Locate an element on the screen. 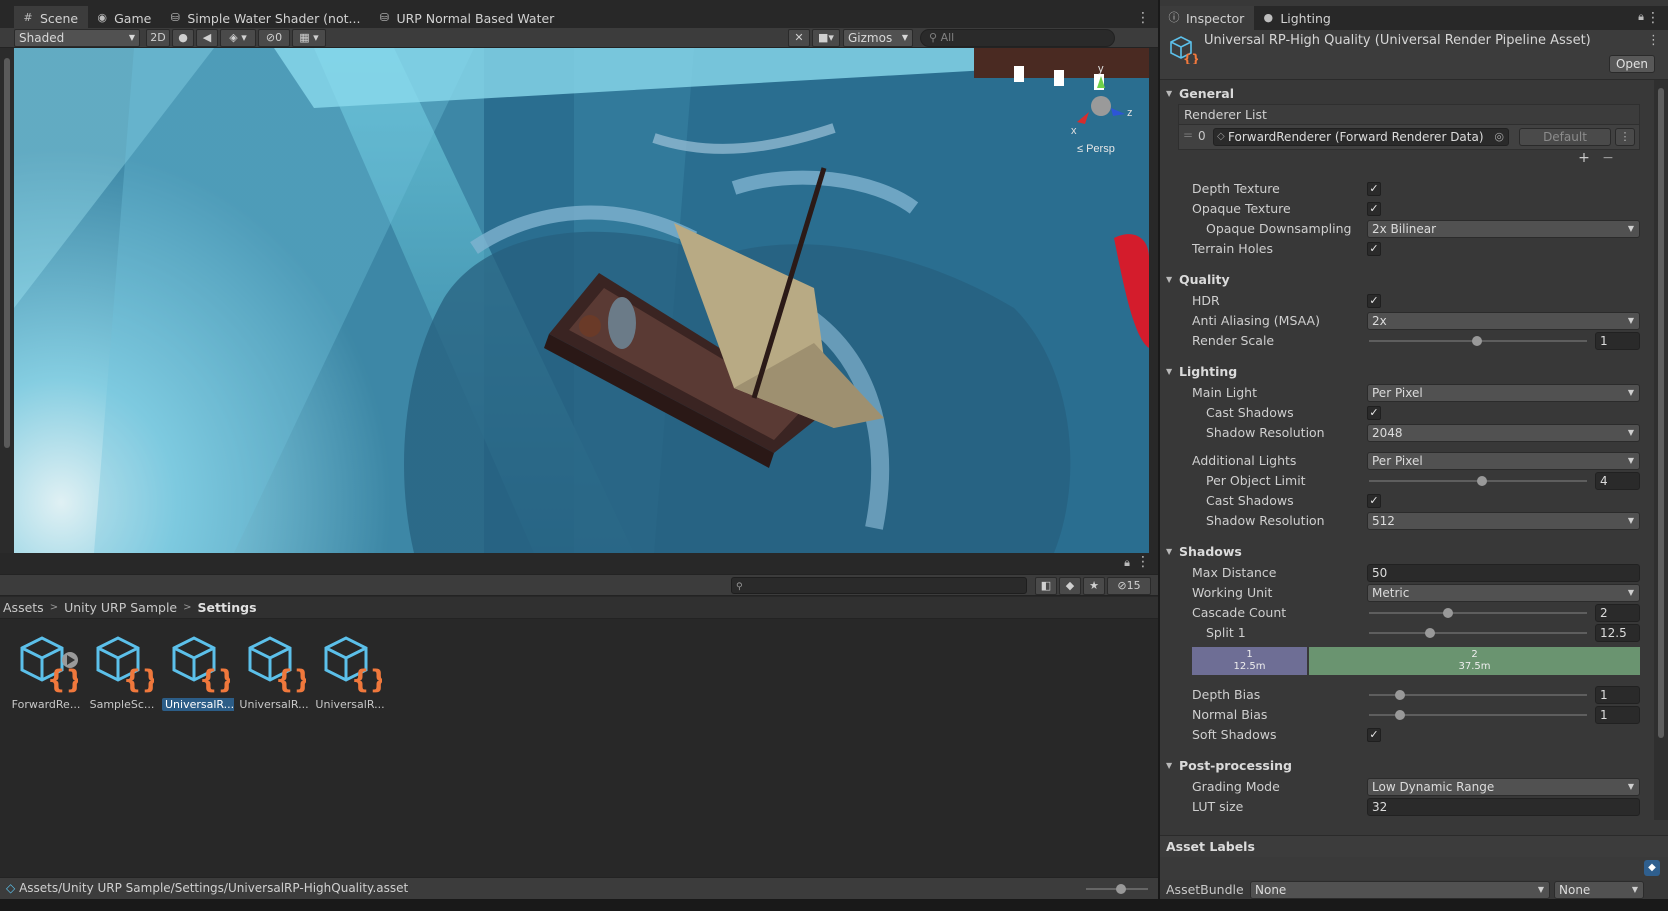  eye-hidden-icon: ⊘ is located at coordinates (1122, 585).